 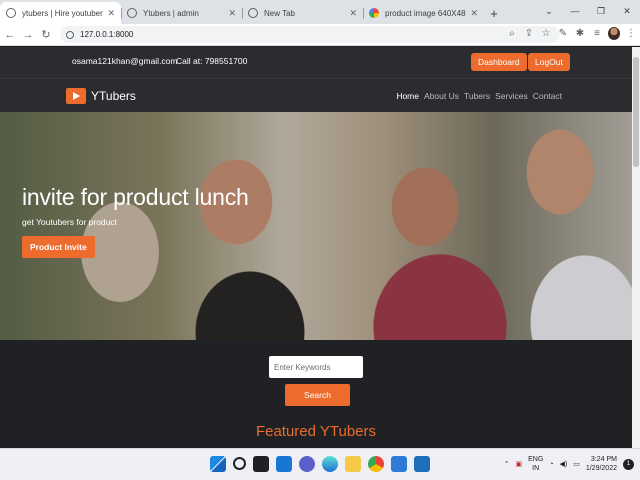 I want to click on tab-title: New Tab, so click(x=279, y=13).